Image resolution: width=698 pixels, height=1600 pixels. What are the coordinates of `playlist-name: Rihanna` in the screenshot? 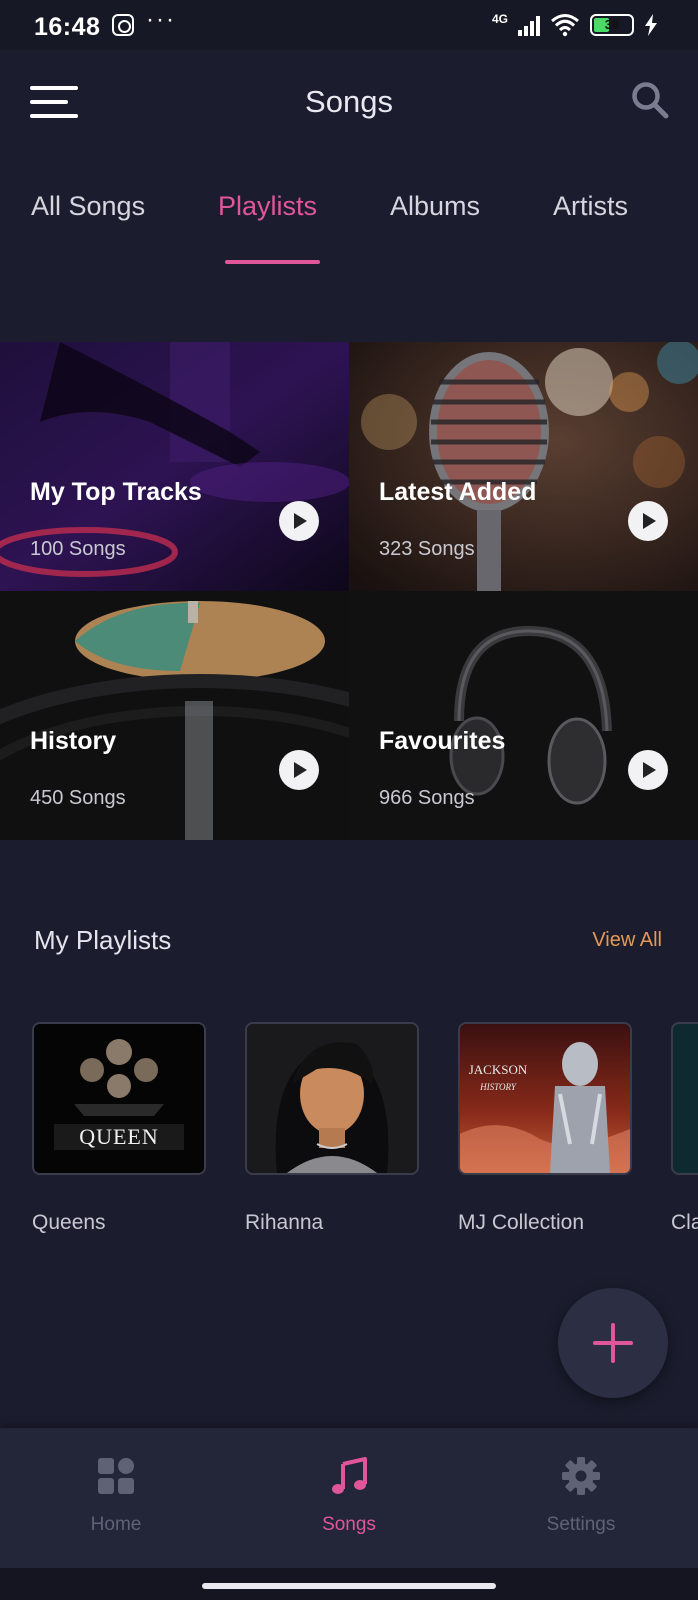 It's located at (284, 1222).